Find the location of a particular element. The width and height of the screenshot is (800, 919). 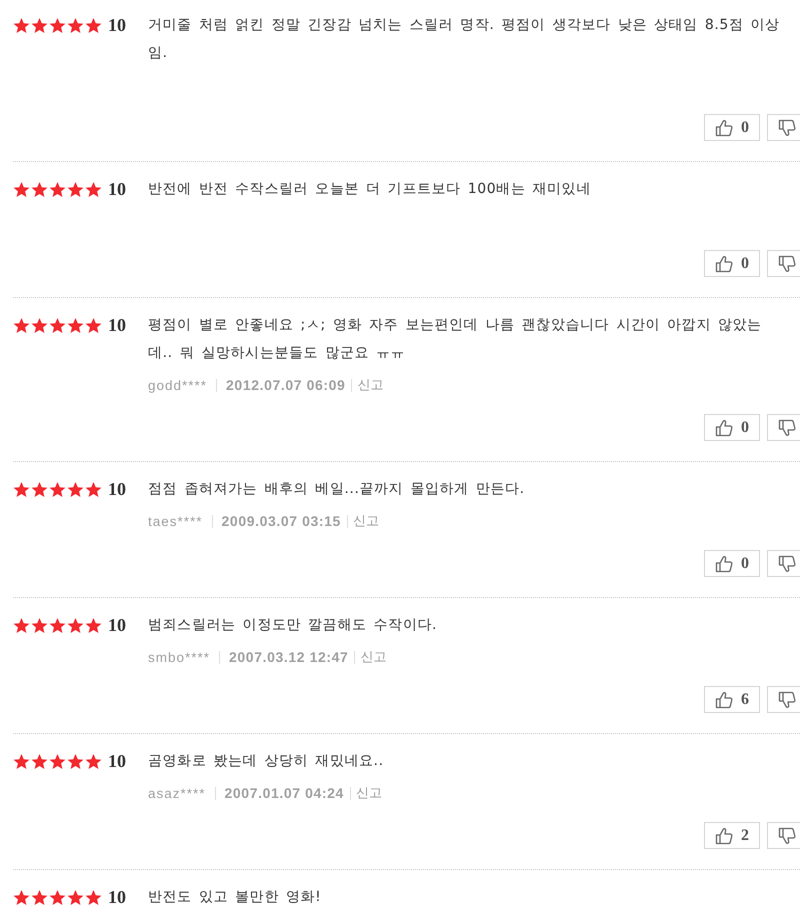

review-text: 범죄스릴러는 이정도만 깔끔해도 수작이다. is located at coordinates (293, 625).